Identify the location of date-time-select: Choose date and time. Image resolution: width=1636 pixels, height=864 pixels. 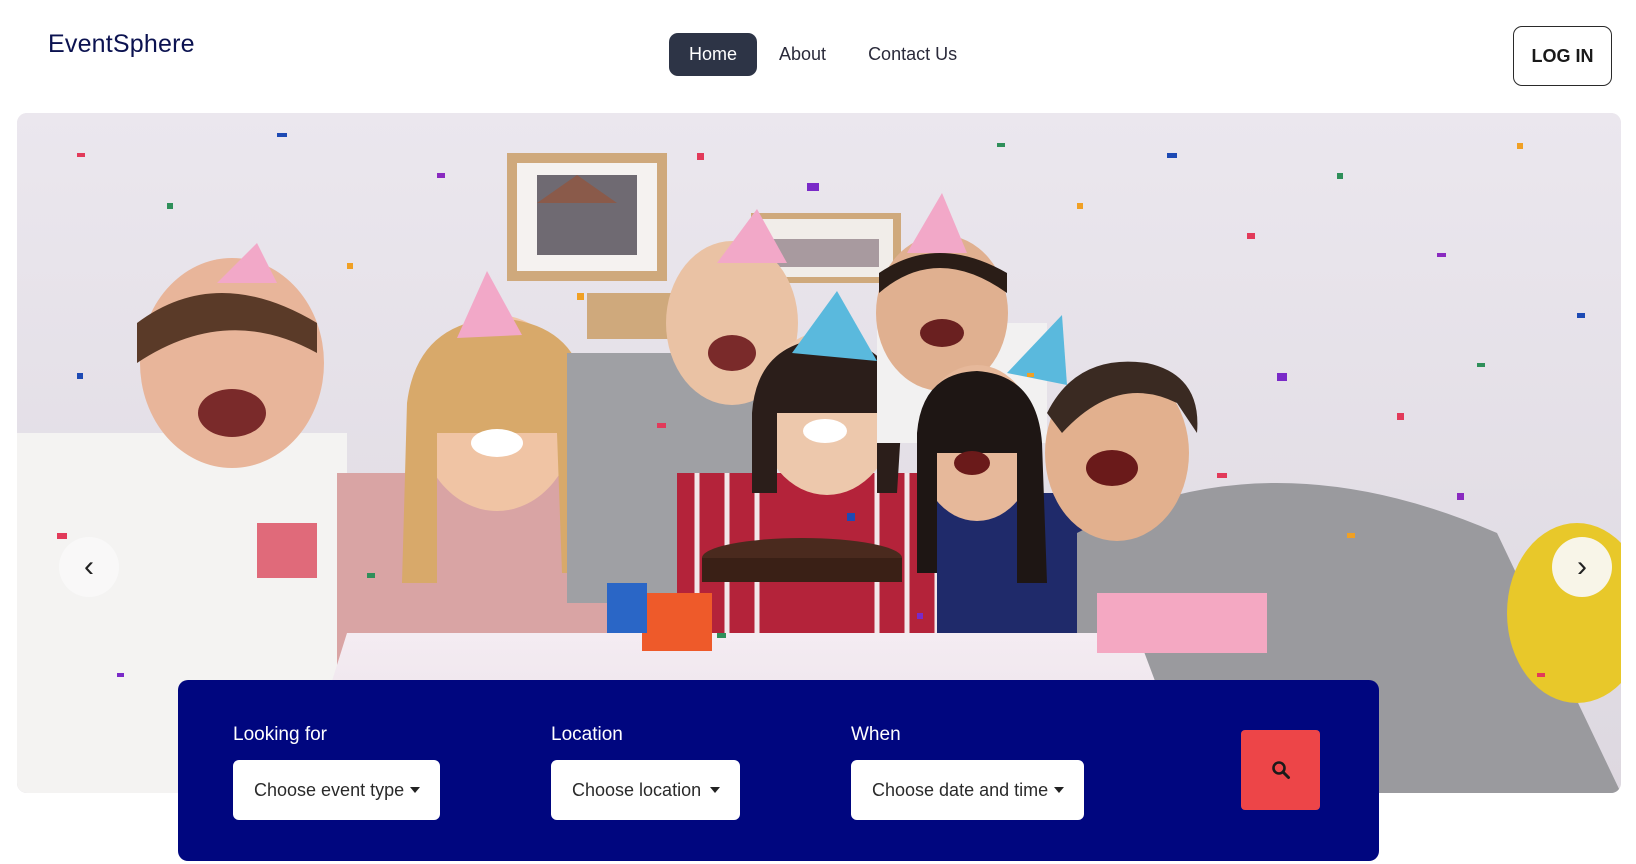
(967, 790).